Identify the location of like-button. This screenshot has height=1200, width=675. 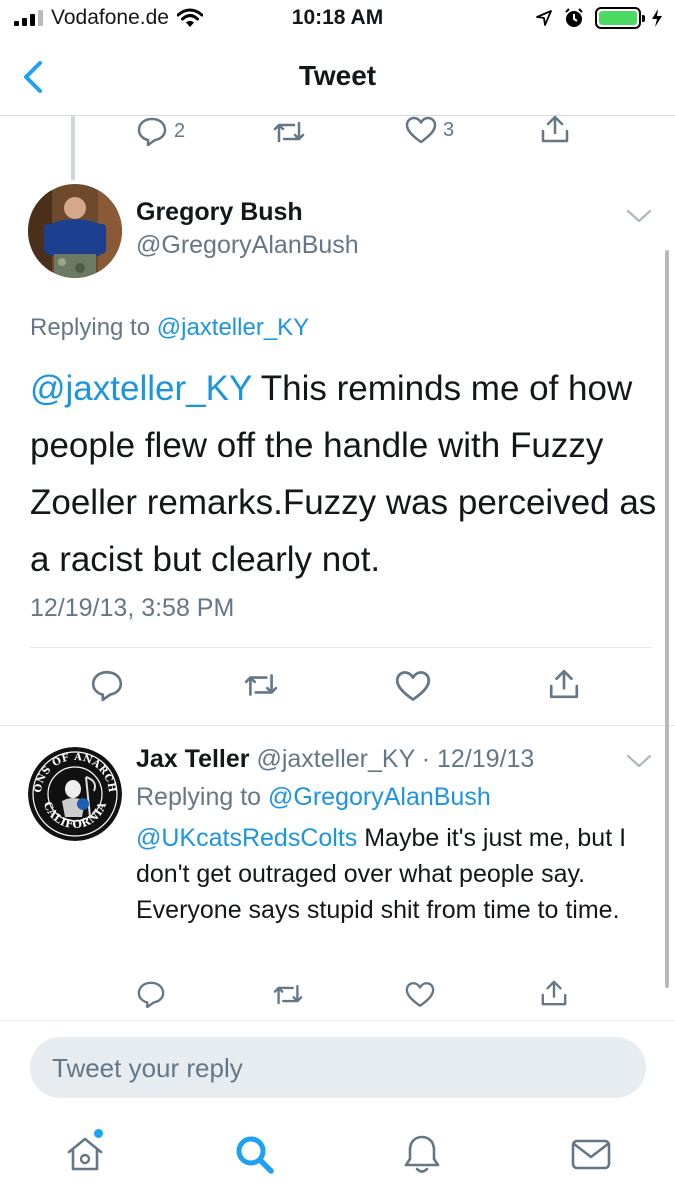
(413, 686).